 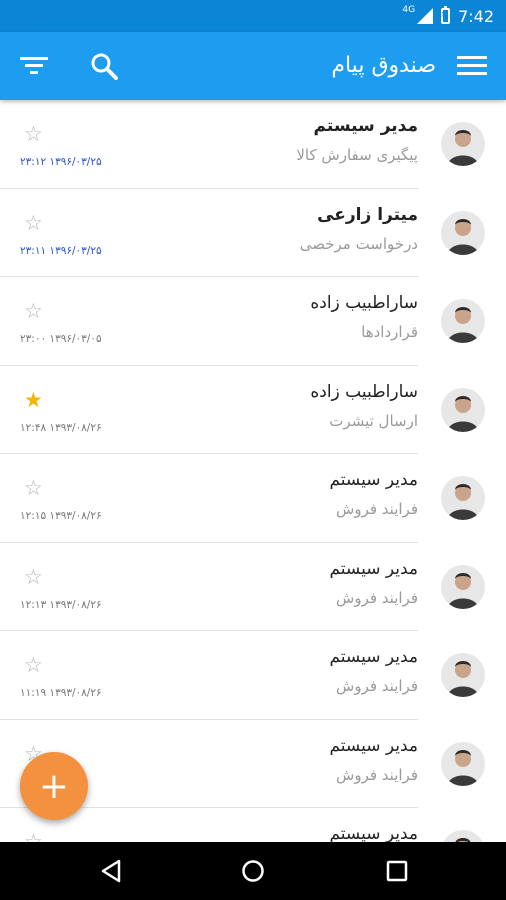 I want to click on compose-button: +, so click(x=54, y=786).